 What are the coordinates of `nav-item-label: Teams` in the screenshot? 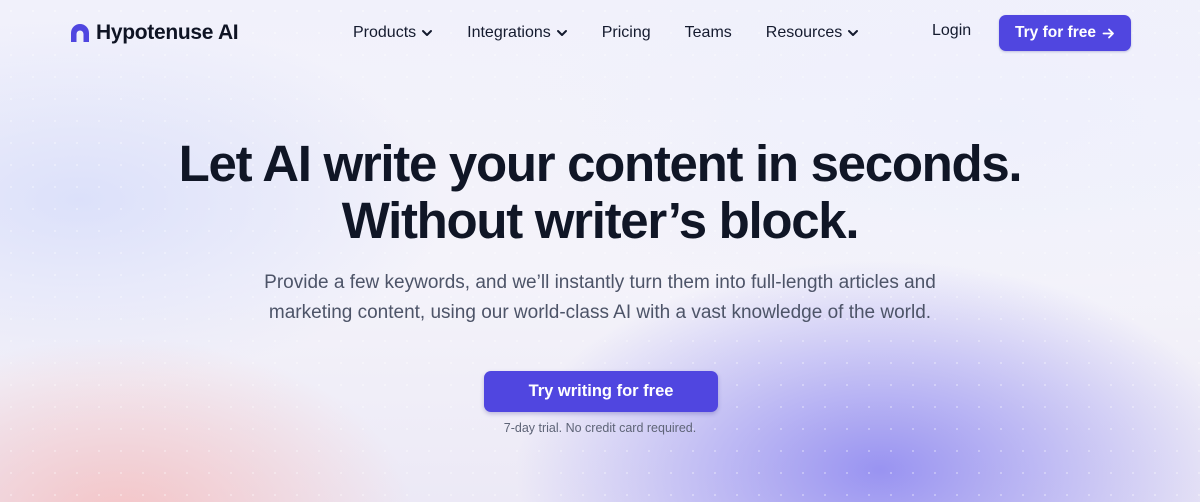 It's located at (708, 32).